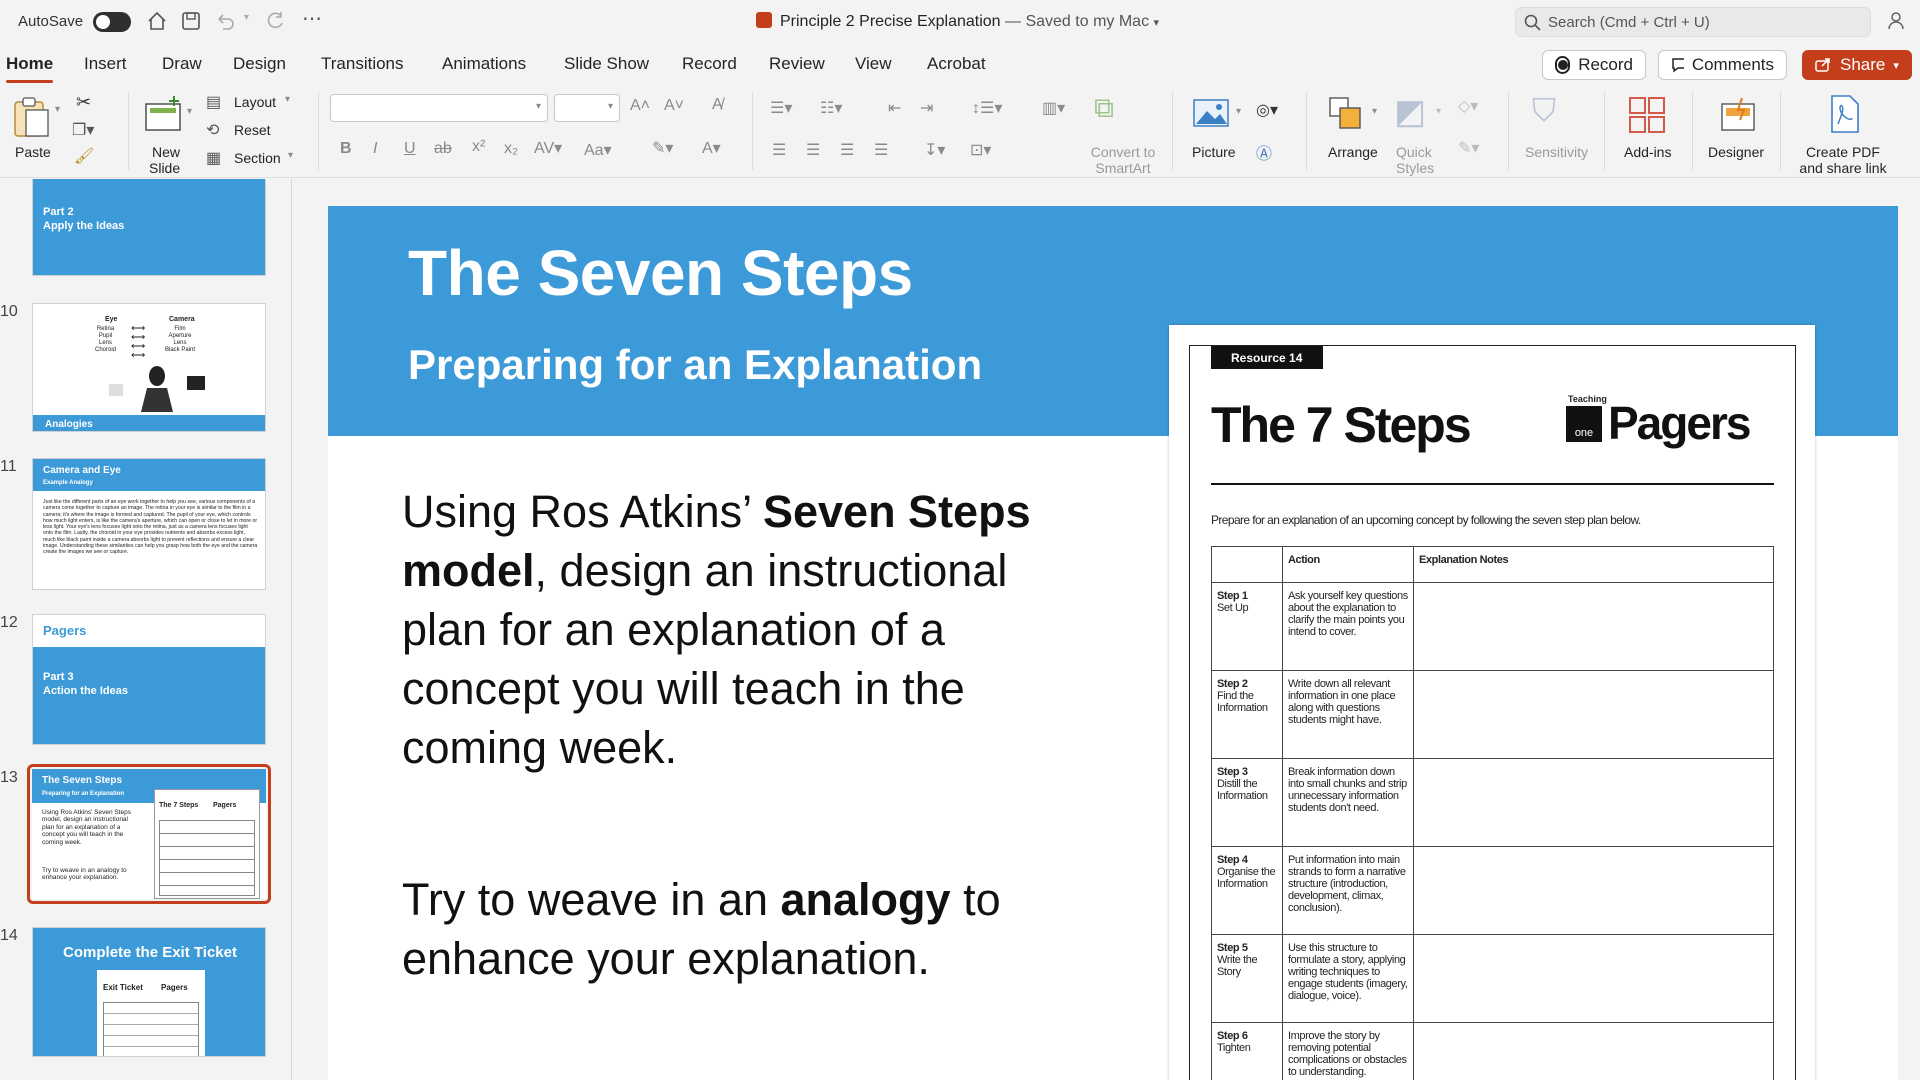 Image resolution: width=1920 pixels, height=1080 pixels. What do you see at coordinates (1238, 111) in the screenshot?
I see `picture-dropdown-icon: ▾` at bounding box center [1238, 111].